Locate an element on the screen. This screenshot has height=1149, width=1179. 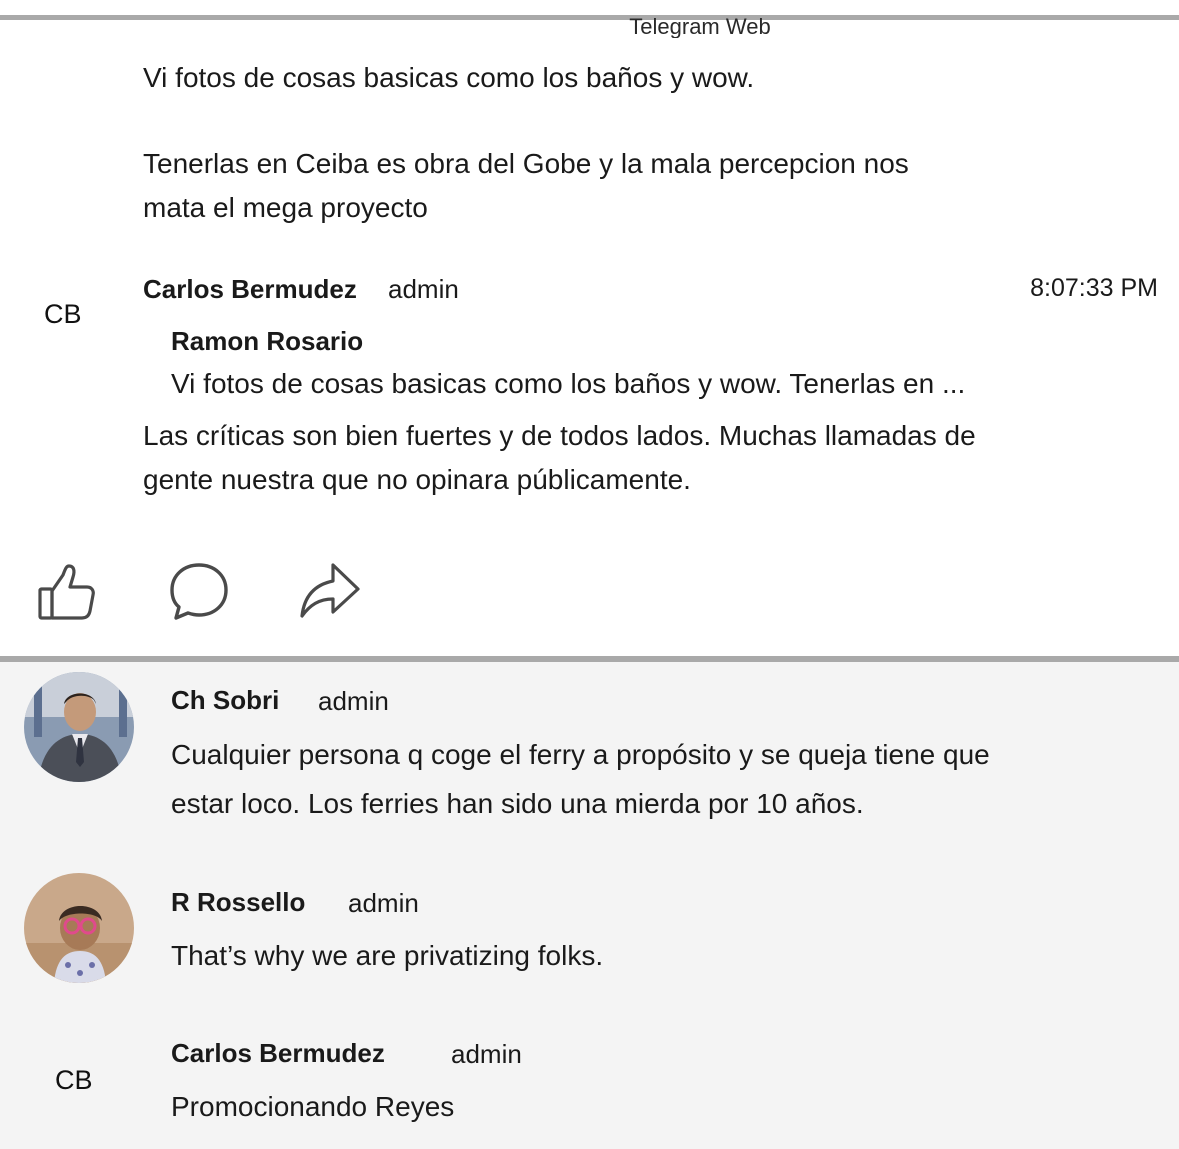
message-timestamp: 8:07:33 PM is located at coordinates (1094, 288).